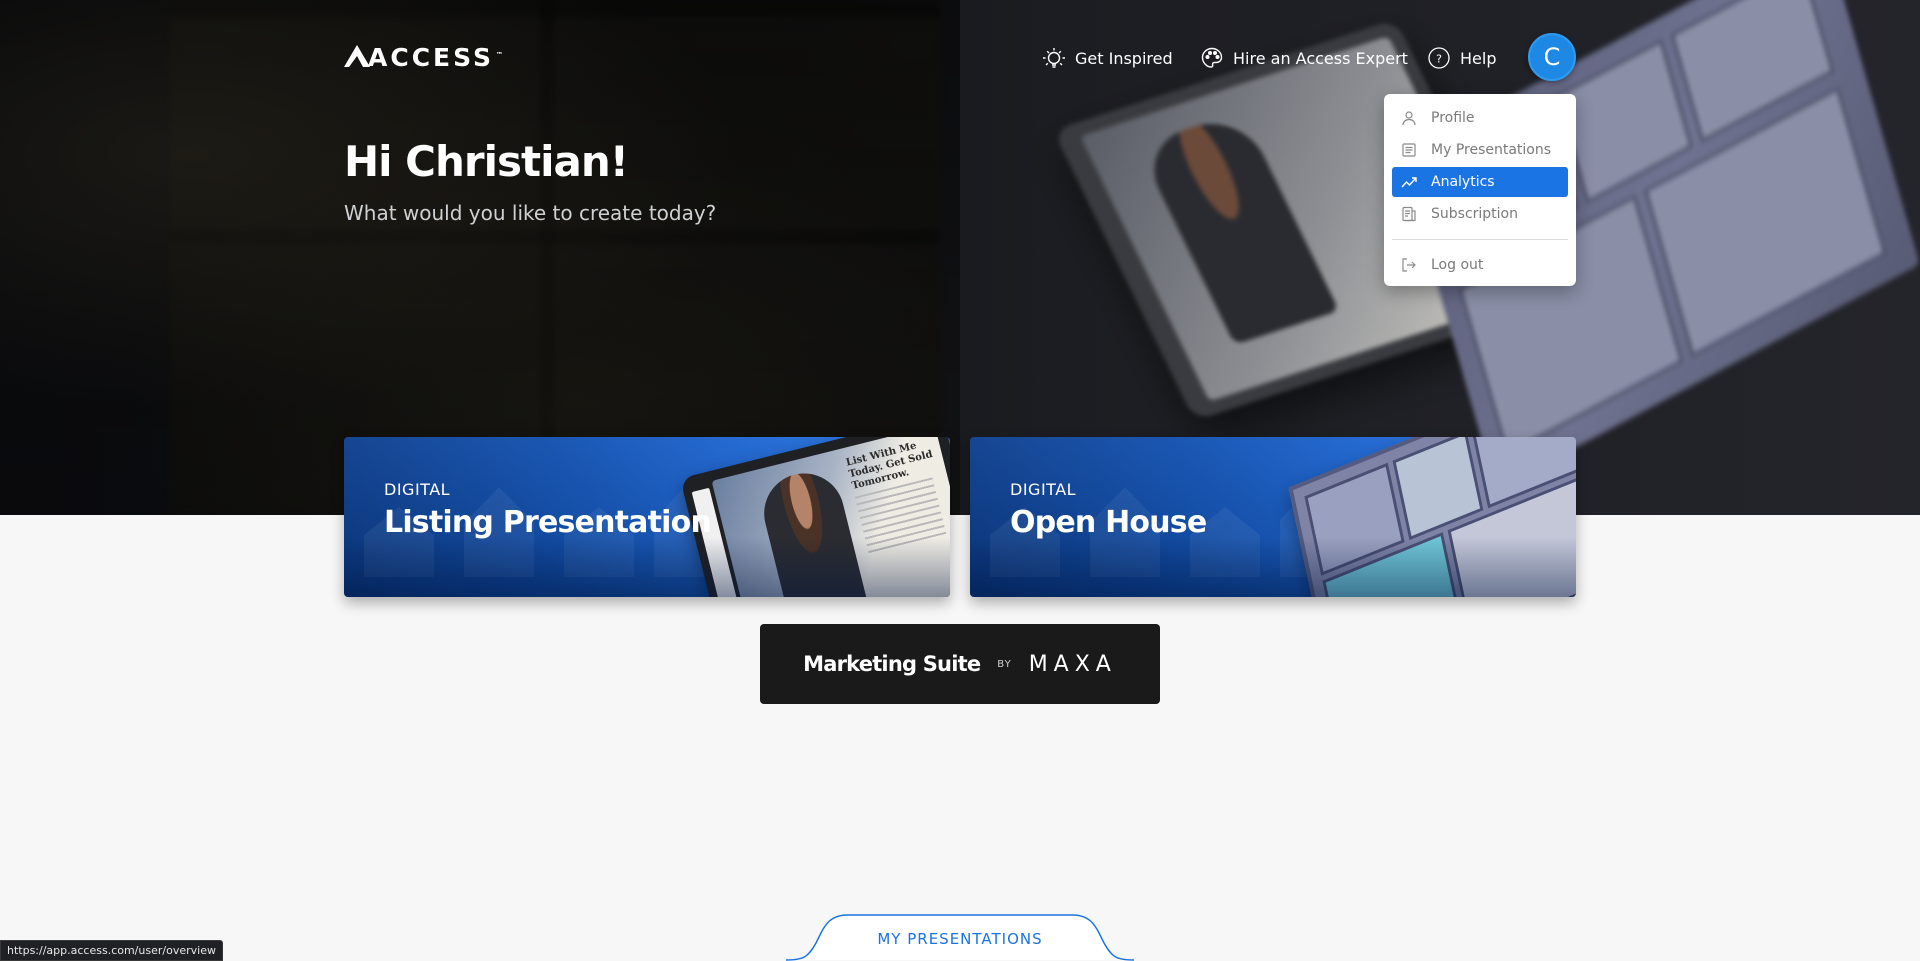 The height and width of the screenshot is (961, 1920). I want to click on logo-arrow-icon, so click(357, 56).